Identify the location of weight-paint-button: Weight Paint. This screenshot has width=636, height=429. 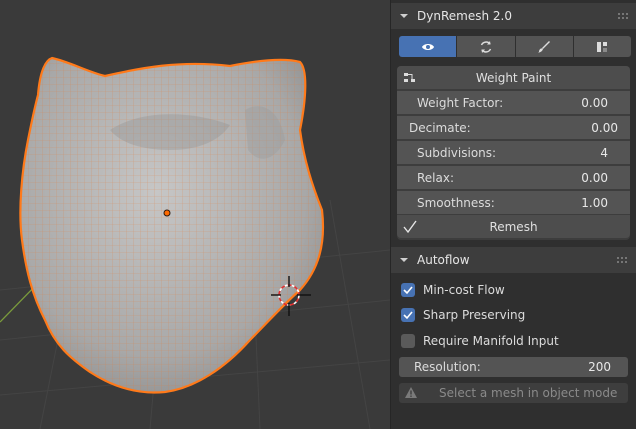
(513, 77).